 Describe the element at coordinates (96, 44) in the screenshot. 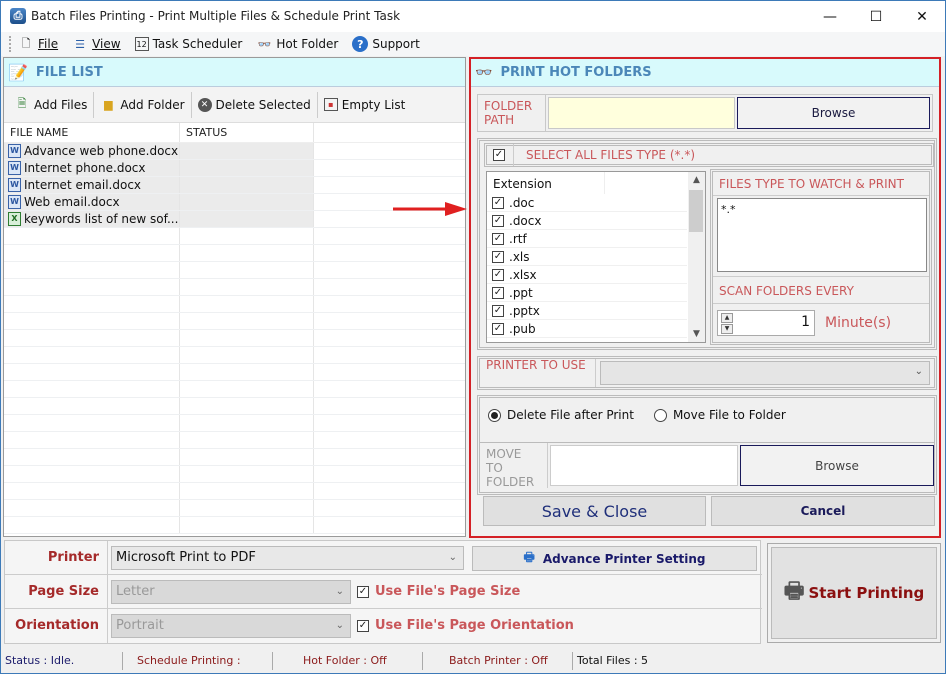

I see `menu-view: ☰ View` at that location.